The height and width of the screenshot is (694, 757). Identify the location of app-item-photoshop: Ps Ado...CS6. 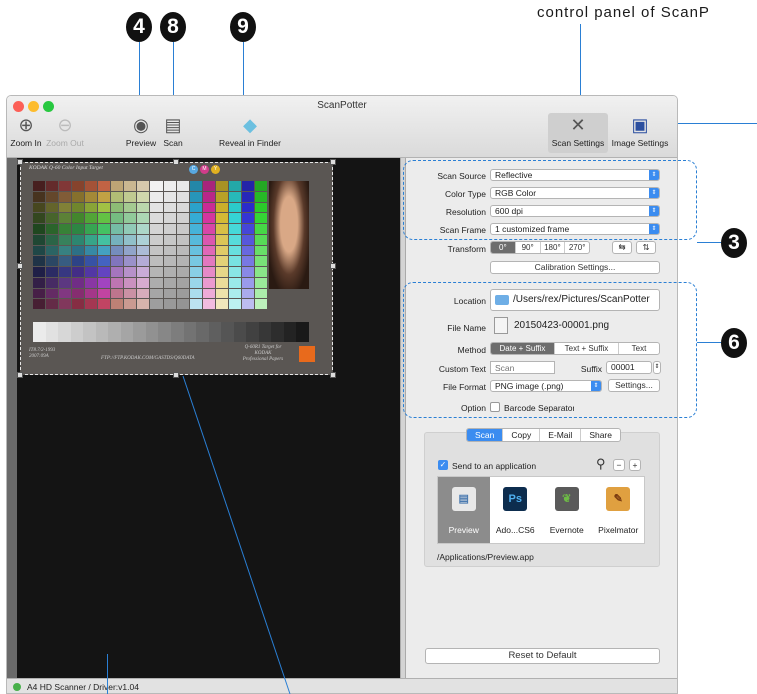
(516, 510).